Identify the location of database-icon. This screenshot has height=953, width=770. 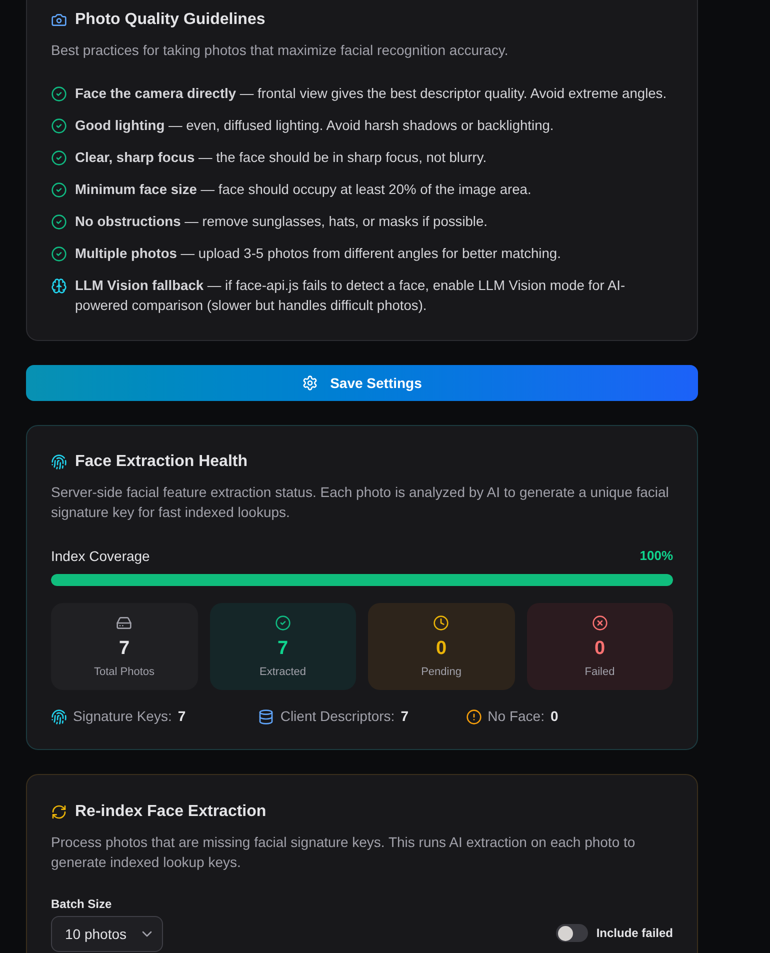
(266, 716).